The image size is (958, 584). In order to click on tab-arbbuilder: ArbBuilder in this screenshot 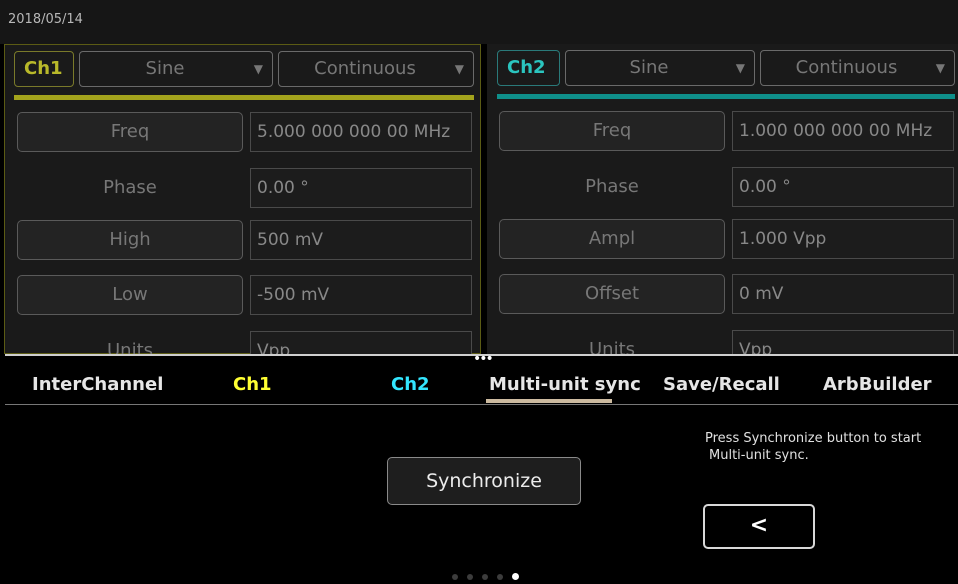, I will do `click(877, 384)`.